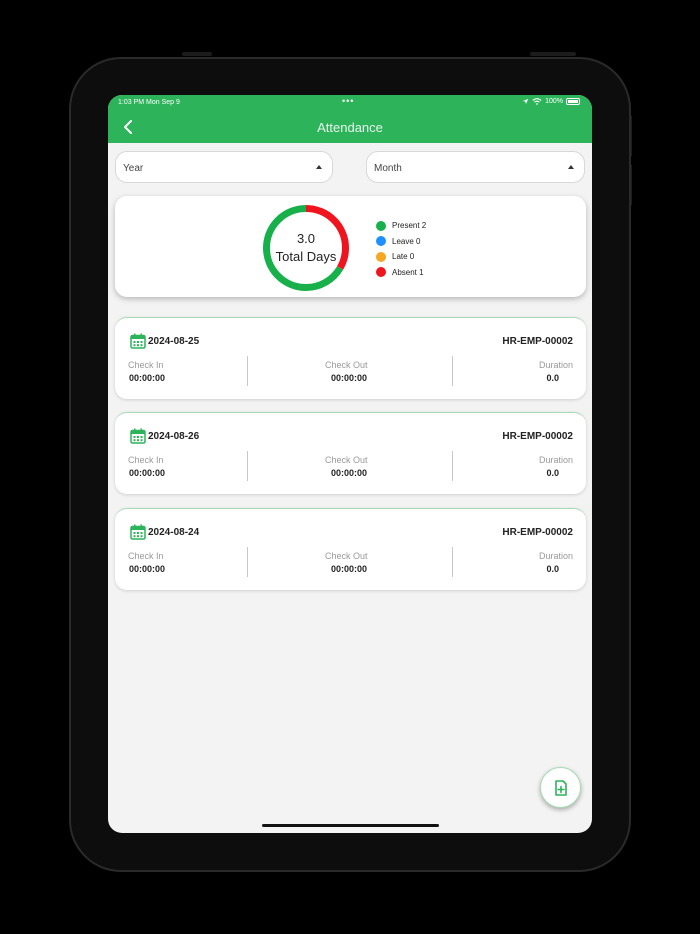 The width and height of the screenshot is (700, 934). Describe the element at coordinates (409, 226) in the screenshot. I see `legend-label: Present 2` at that location.